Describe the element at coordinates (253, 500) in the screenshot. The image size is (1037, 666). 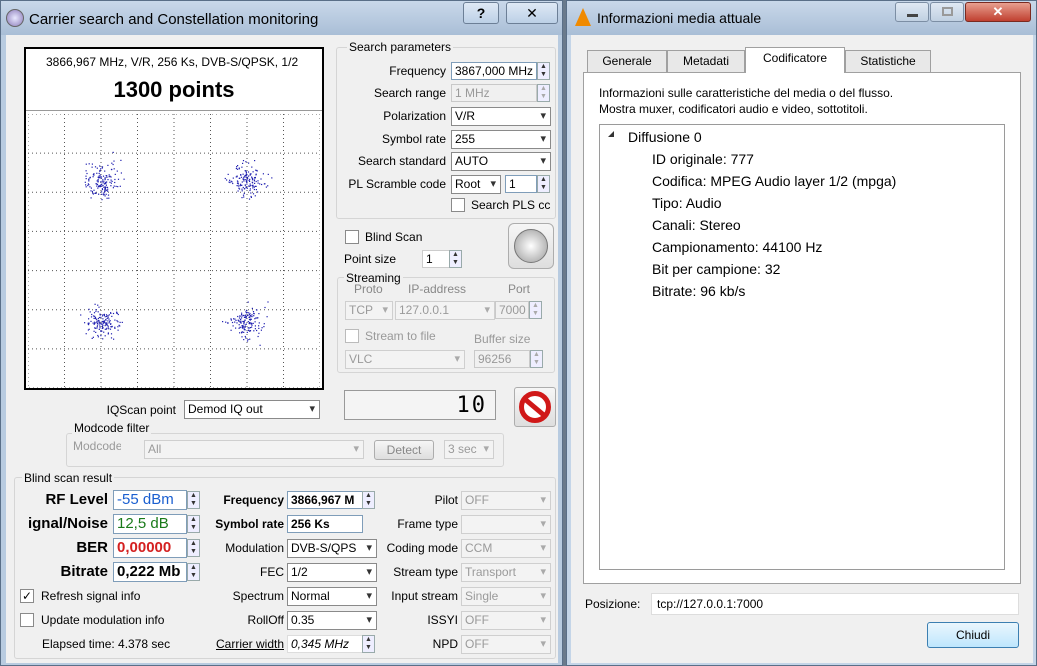
I see `result-frequency-label: Frequency` at that location.